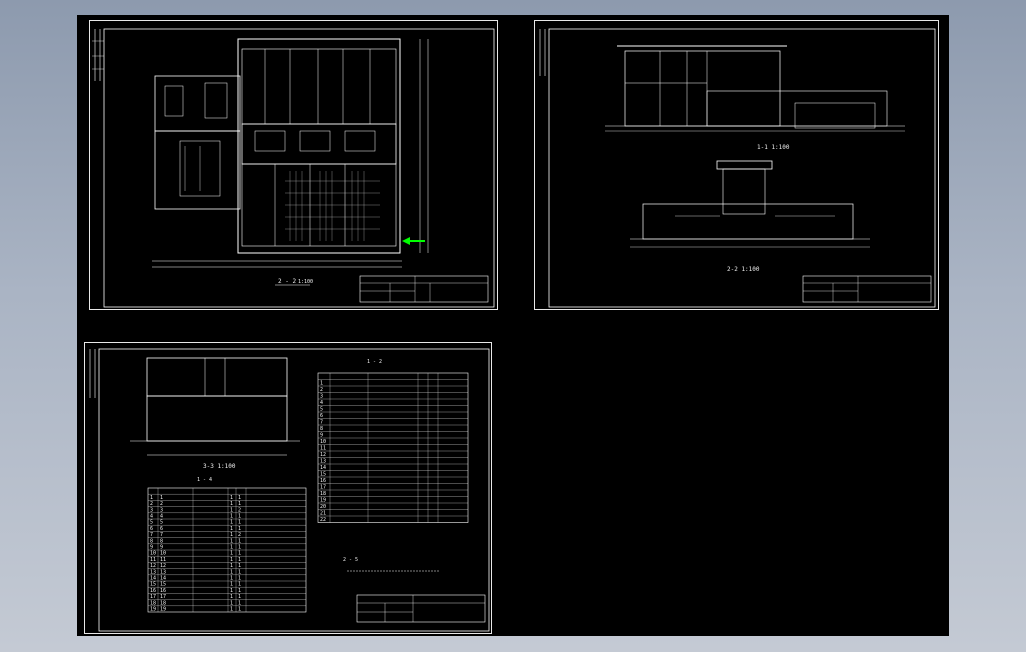  Describe the element at coordinates (323, 507) in the screenshot. I see `table-cell: 20` at that location.